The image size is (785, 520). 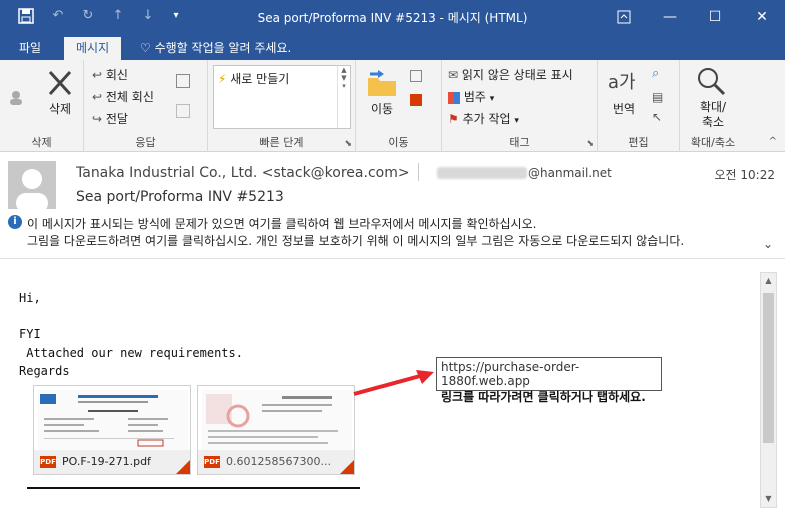 What do you see at coordinates (398, 142) in the screenshot?
I see `group-label-move: 이동` at bounding box center [398, 142].